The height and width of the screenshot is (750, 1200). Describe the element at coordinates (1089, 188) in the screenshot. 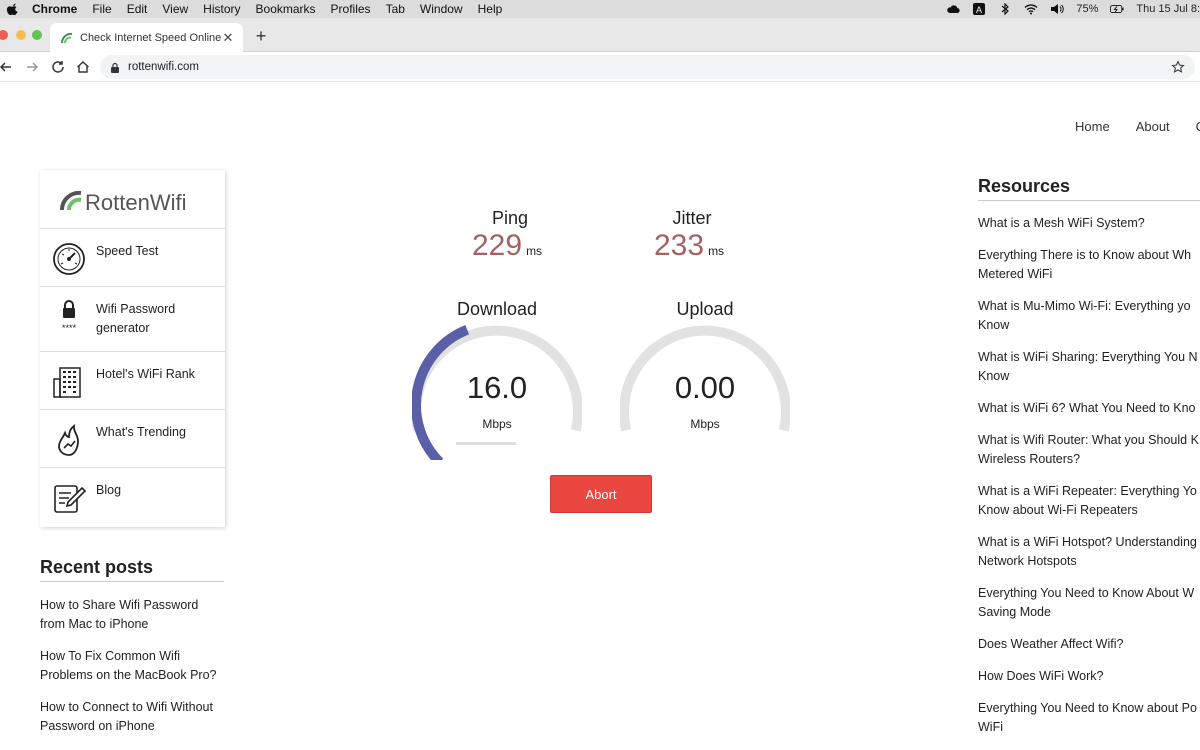

I see `resources-heading: Resources` at that location.